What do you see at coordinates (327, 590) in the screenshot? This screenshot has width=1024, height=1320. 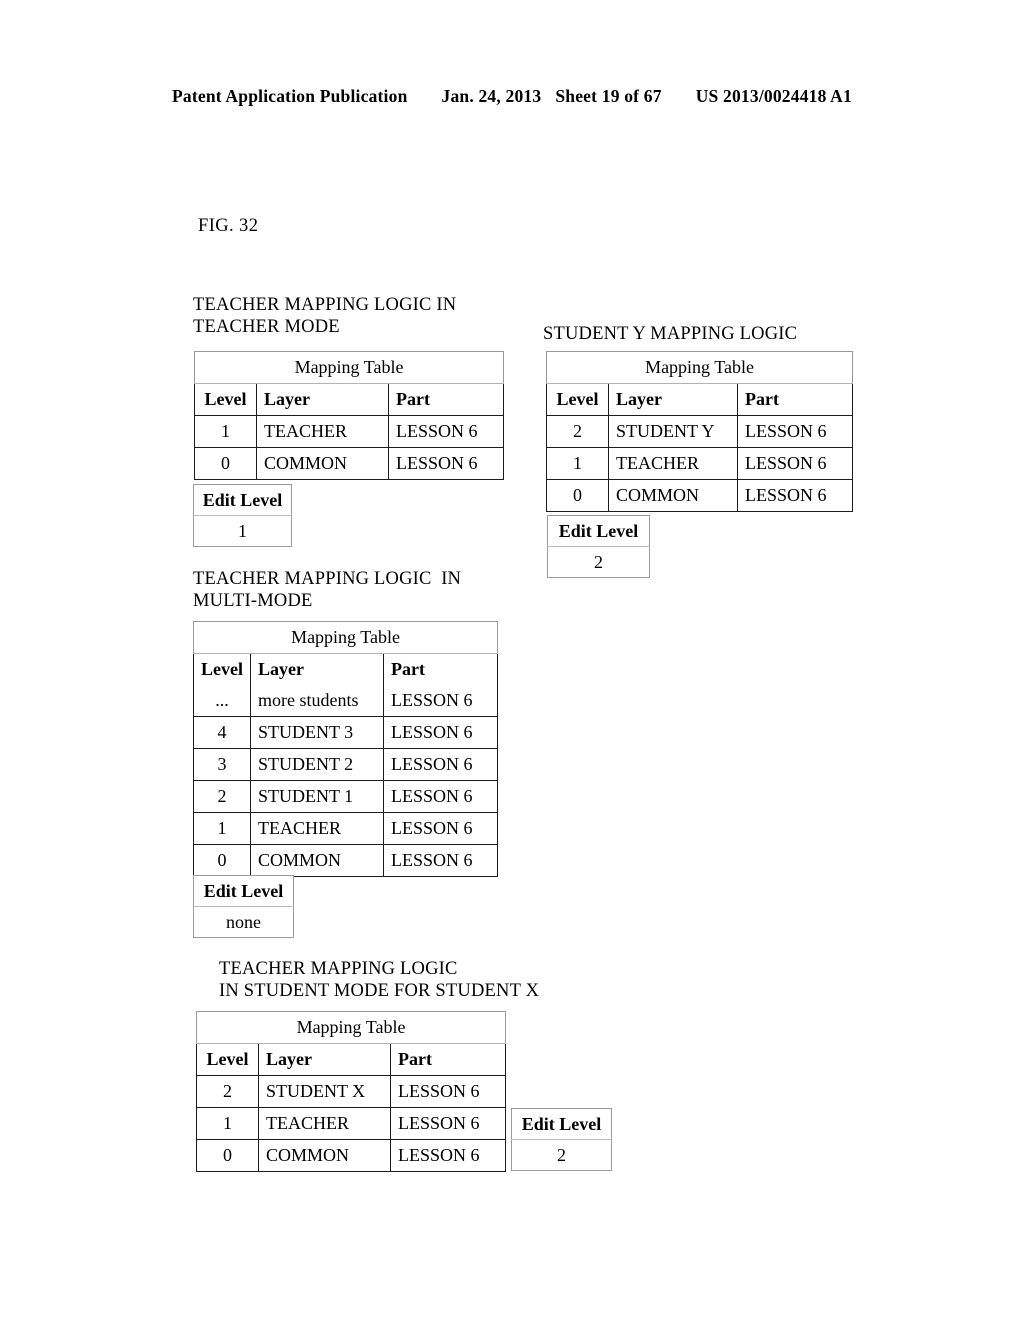 I see `caption-multi-mode: TEACHER MAPPING LOGIC IN MULTI-MODE` at bounding box center [327, 590].